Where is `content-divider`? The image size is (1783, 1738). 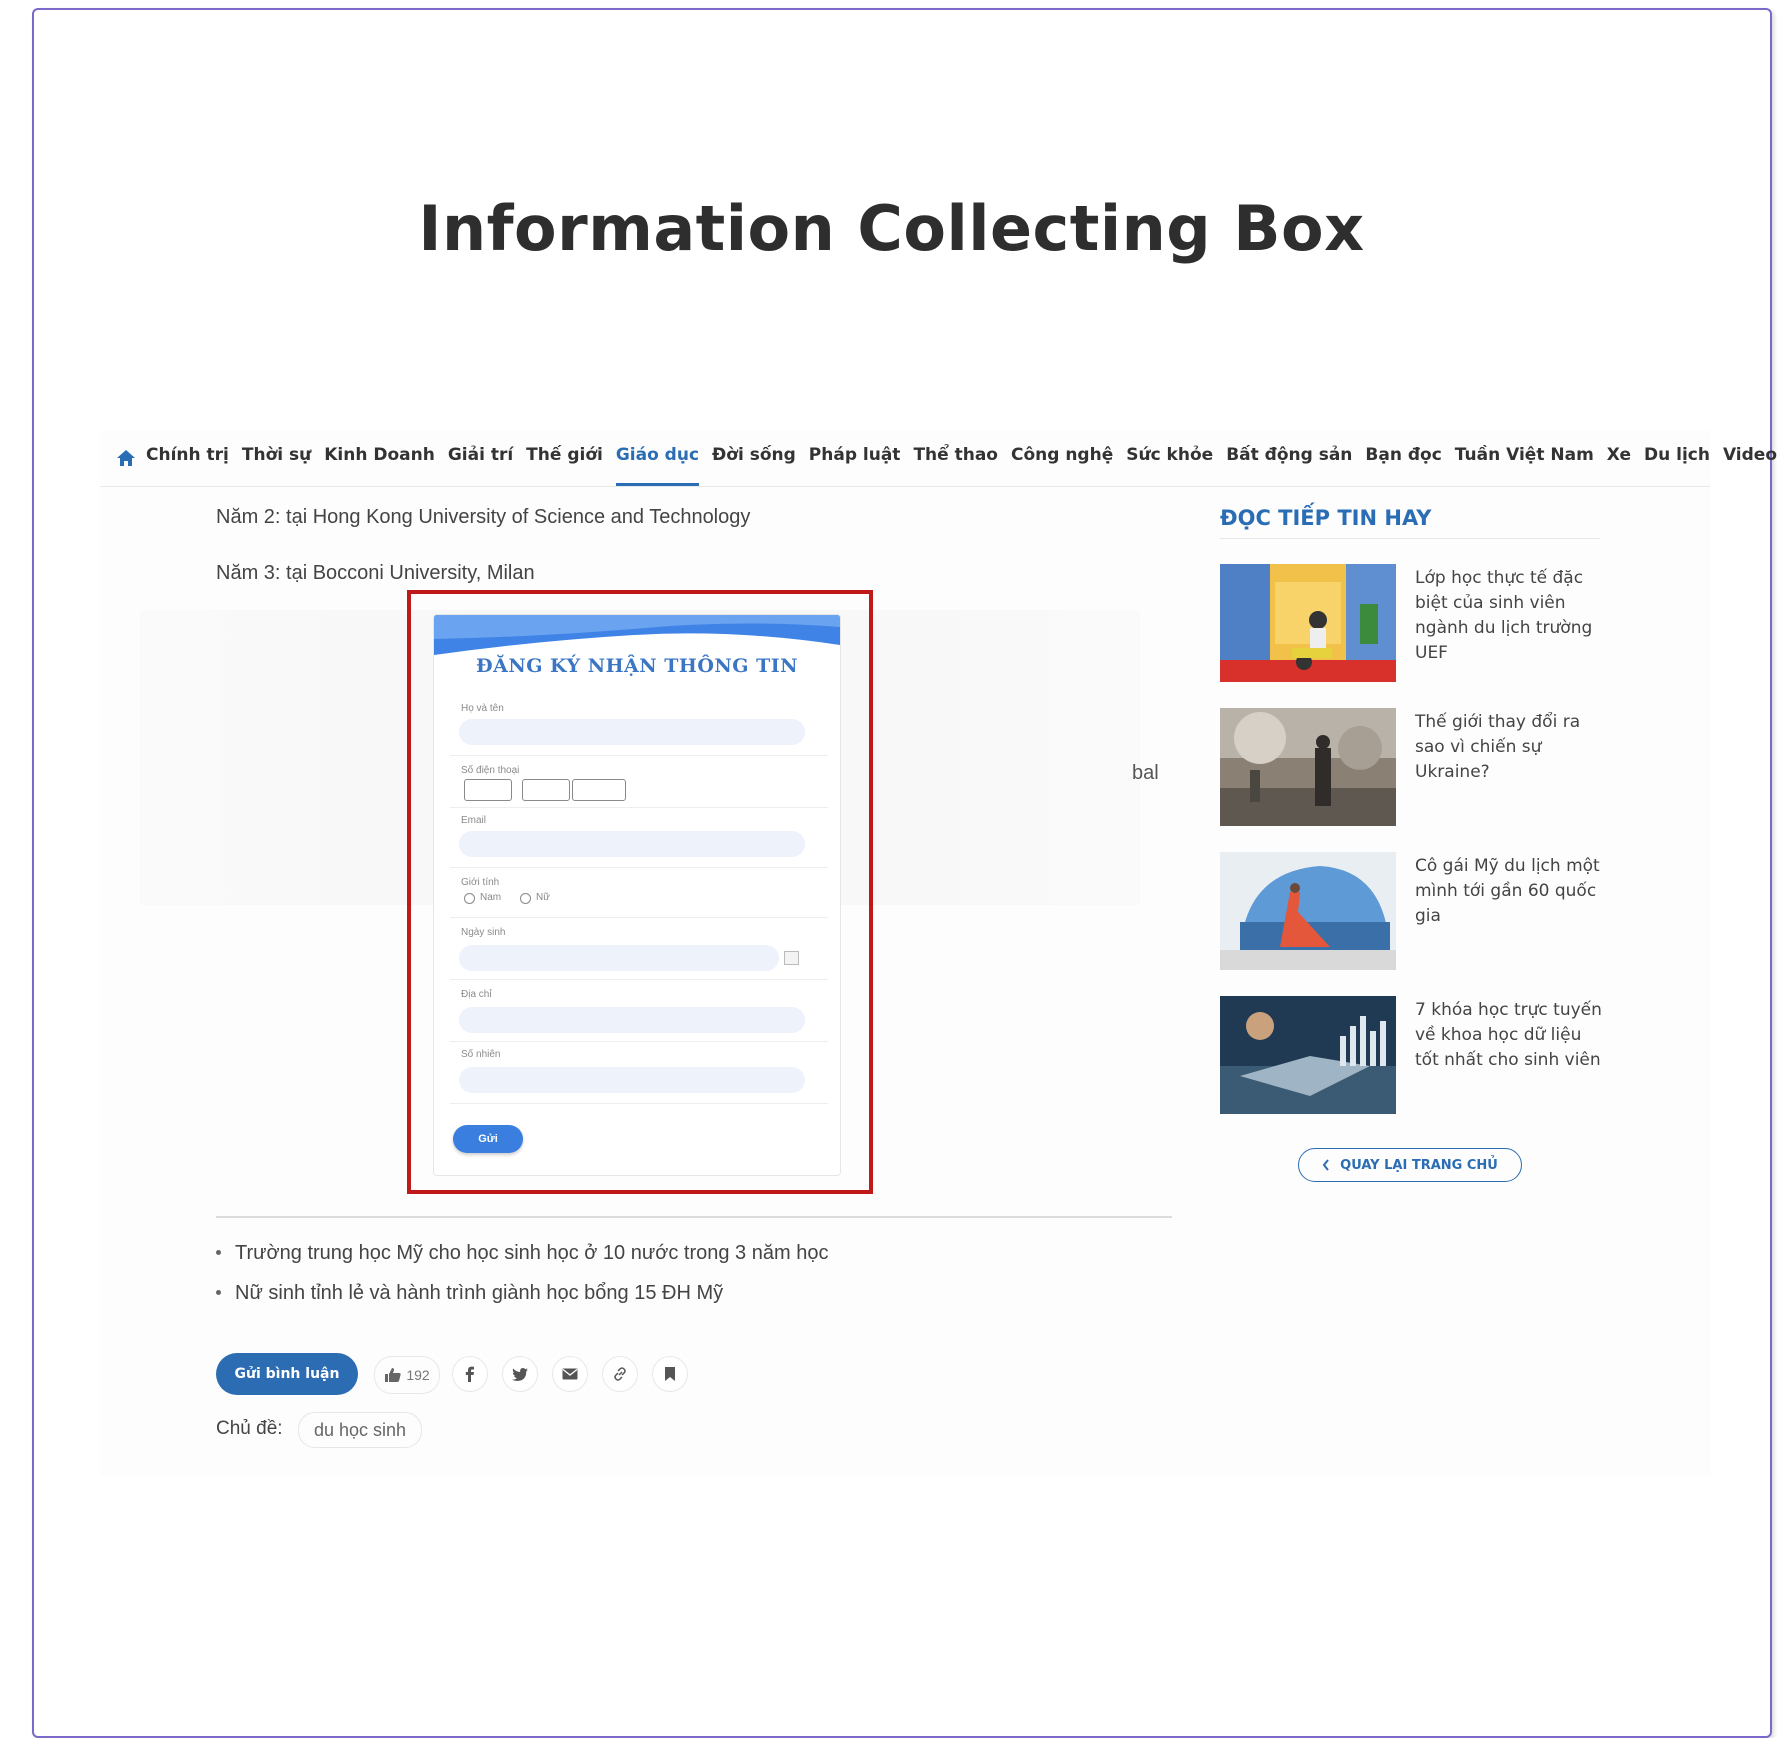 content-divider is located at coordinates (694, 1217).